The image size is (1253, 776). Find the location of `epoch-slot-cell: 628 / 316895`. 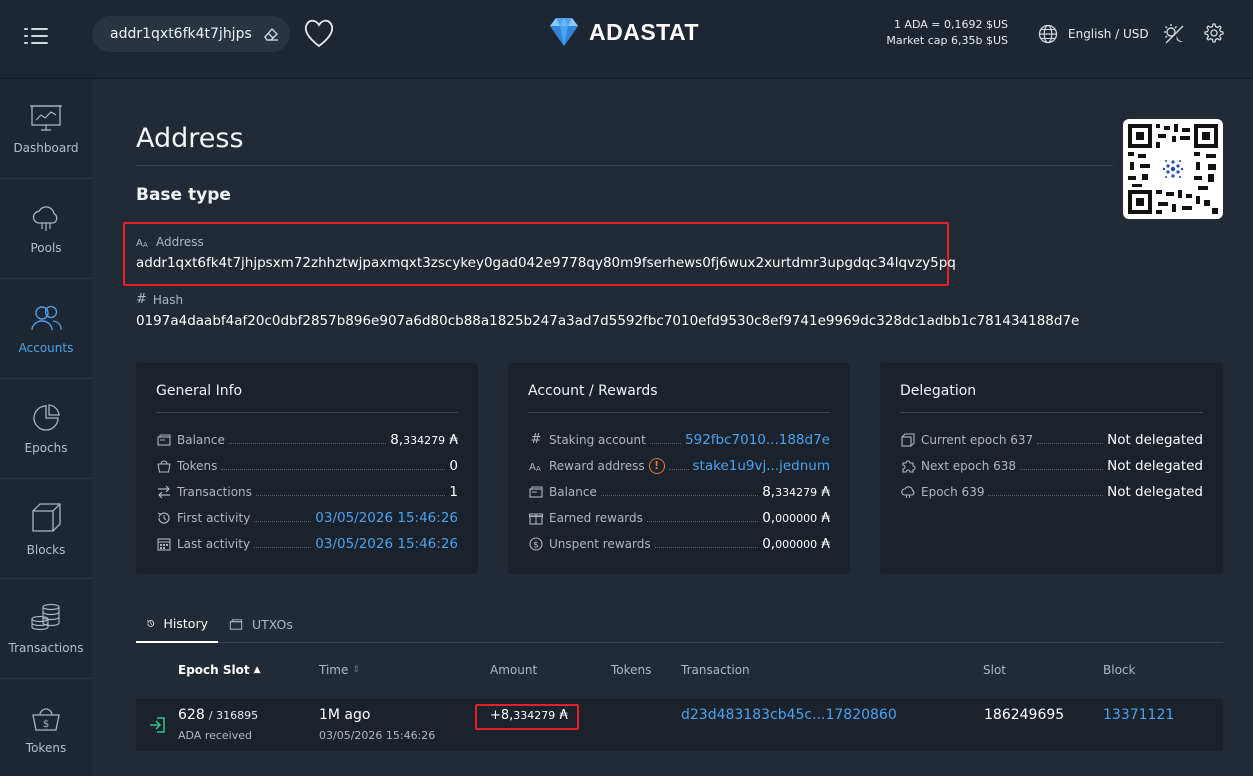

epoch-slot-cell: 628 / 316895 is located at coordinates (218, 715).